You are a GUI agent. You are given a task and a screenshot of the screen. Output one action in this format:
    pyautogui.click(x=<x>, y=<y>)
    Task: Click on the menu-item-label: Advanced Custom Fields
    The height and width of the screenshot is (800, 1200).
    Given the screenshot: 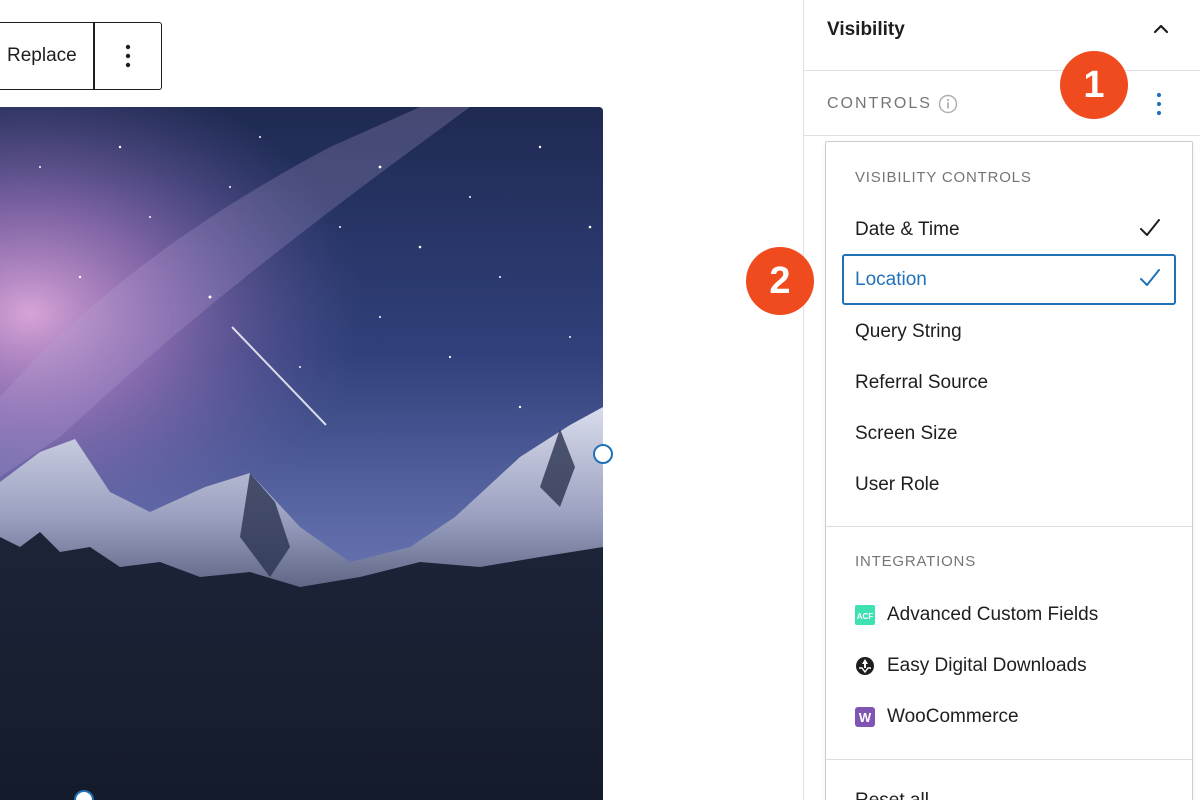 What is the action you would take?
    pyautogui.click(x=993, y=614)
    